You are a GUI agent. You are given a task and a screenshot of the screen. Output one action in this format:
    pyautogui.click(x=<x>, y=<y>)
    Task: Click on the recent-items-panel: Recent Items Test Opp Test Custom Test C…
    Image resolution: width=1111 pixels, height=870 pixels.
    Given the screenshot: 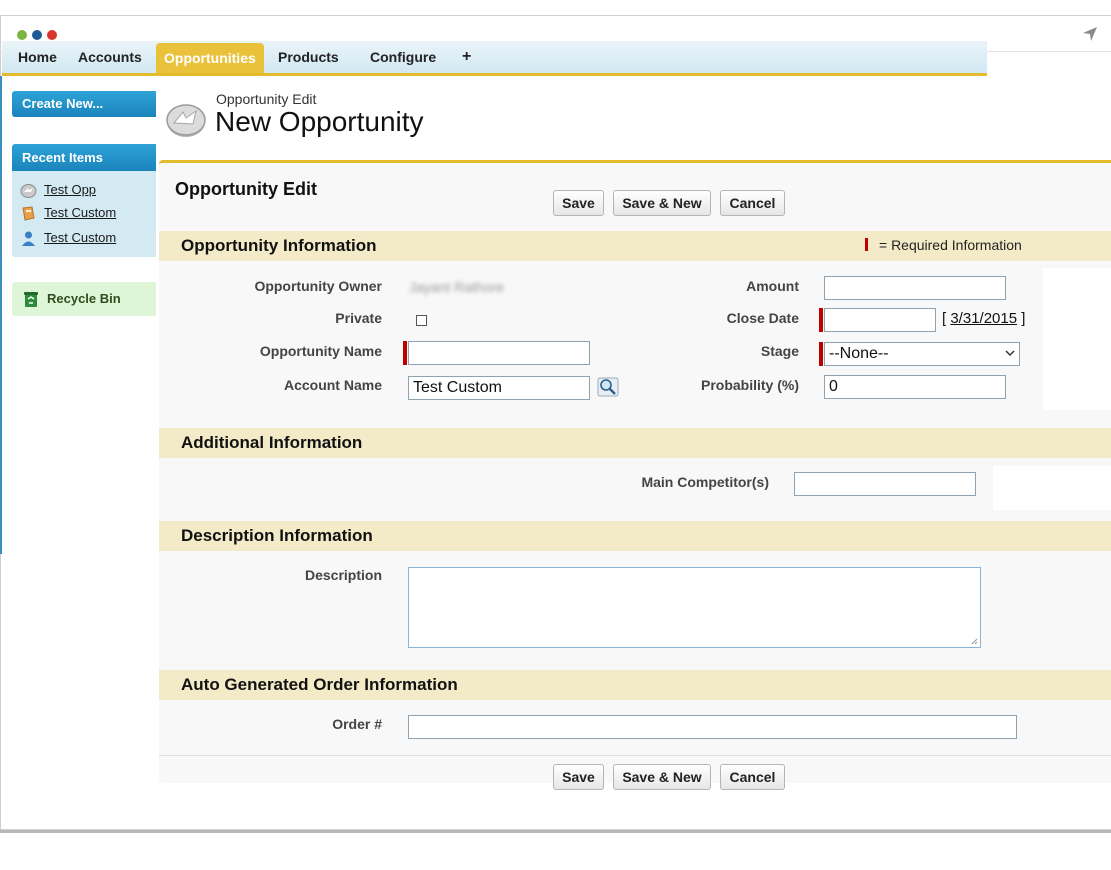 What is the action you would take?
    pyautogui.click(x=84, y=200)
    